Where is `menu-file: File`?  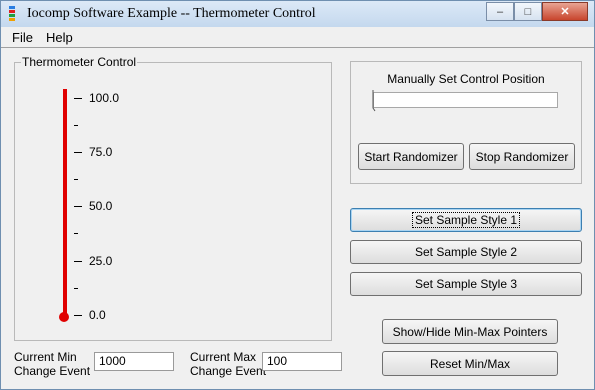
menu-file: File is located at coordinates (22, 37).